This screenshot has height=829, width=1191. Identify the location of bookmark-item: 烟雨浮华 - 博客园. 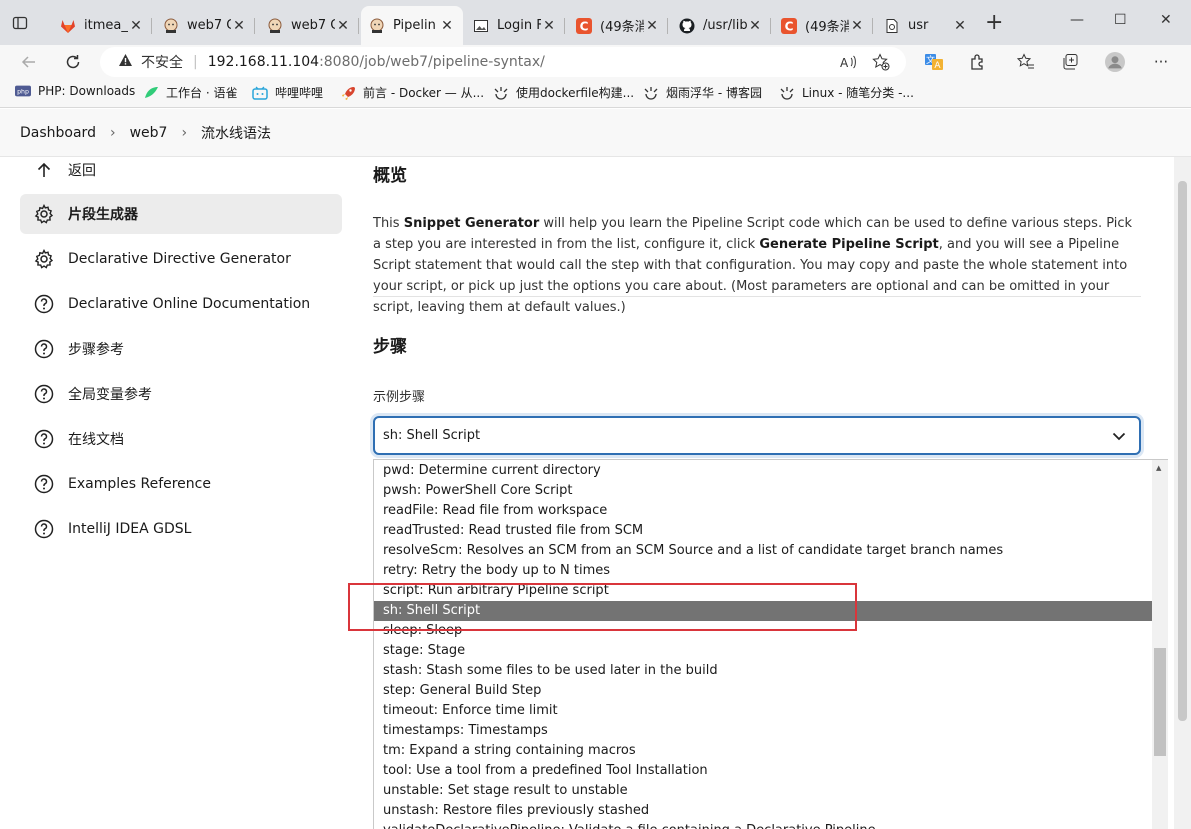
(702, 92).